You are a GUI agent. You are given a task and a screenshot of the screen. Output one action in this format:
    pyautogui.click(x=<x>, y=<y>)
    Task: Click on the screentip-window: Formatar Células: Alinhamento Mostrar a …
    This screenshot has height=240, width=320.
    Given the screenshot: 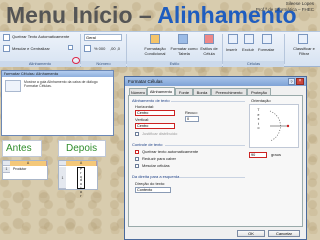 What is the action you would take?
    pyautogui.click(x=57, y=103)
    